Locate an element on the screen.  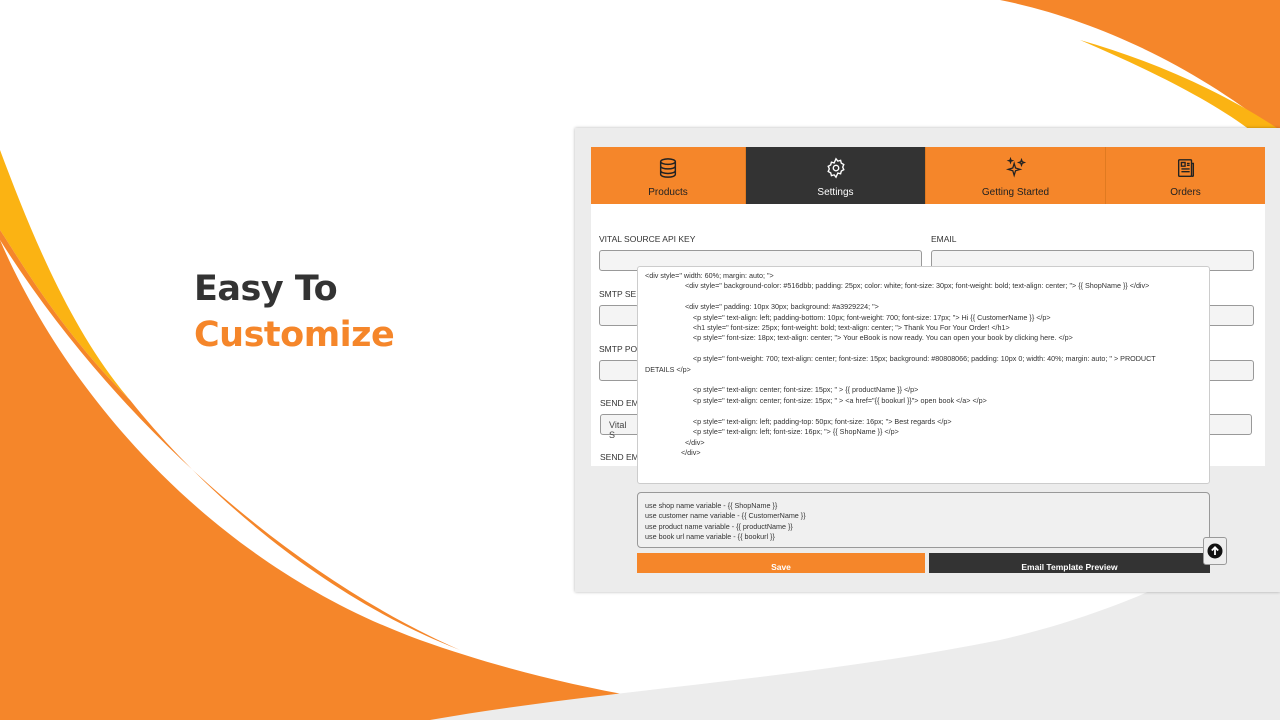
tab-products: Products is located at coordinates (668, 175).